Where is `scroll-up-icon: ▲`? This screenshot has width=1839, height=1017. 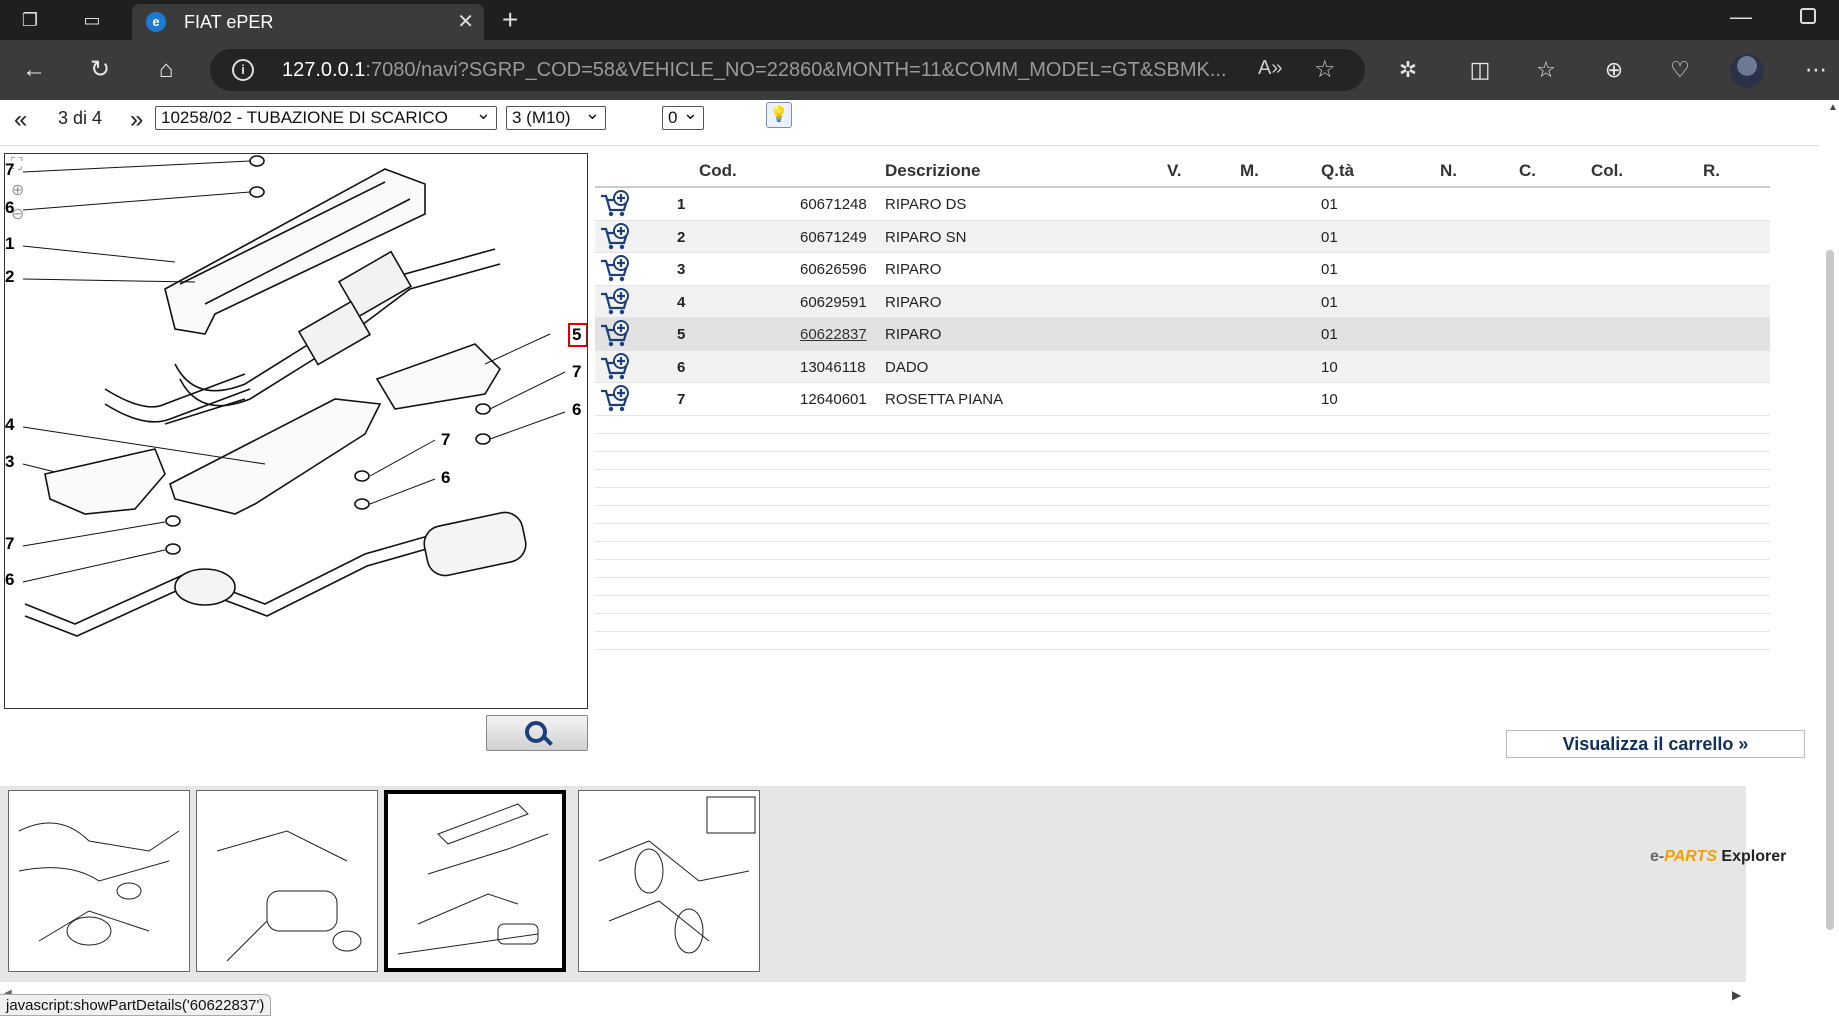
scroll-up-icon: ▲ is located at coordinates (1833, 107).